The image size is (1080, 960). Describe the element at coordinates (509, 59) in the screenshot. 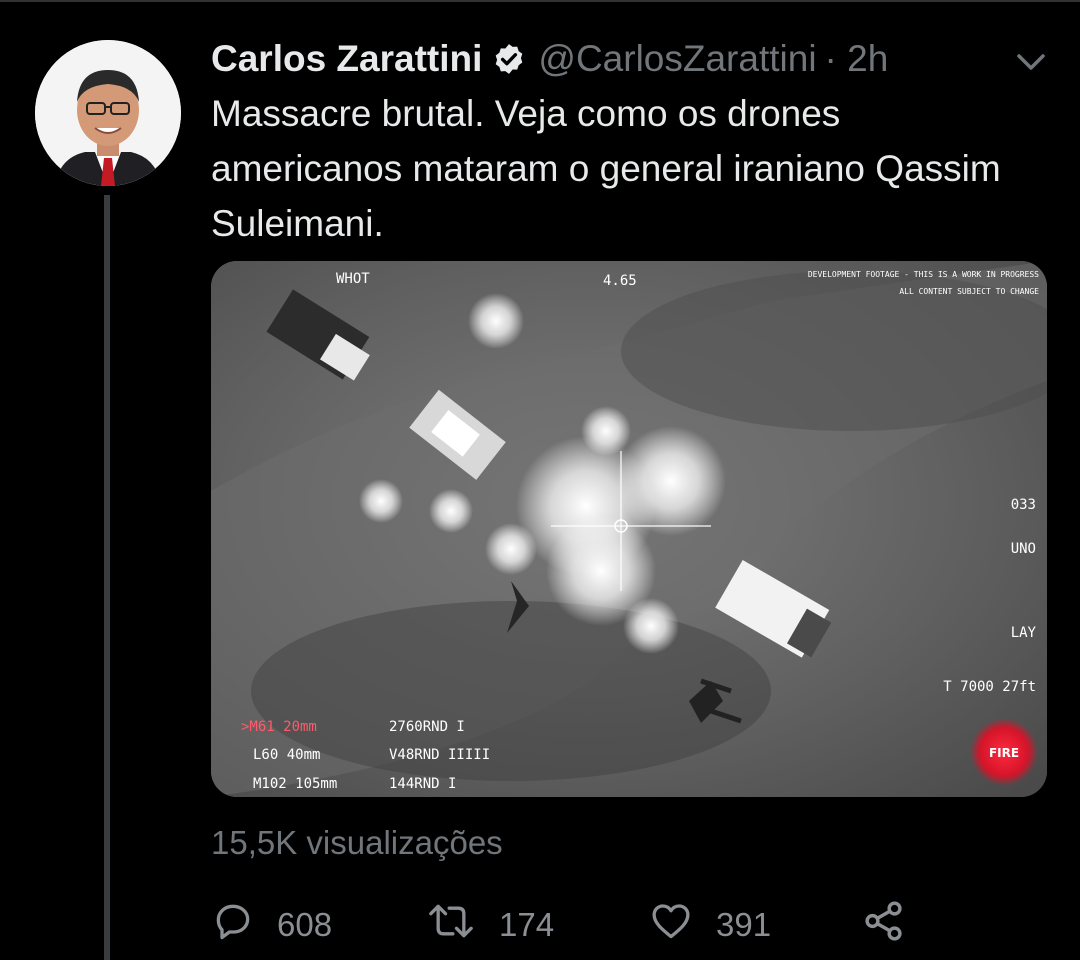

I see `verified-badge-icon` at that location.